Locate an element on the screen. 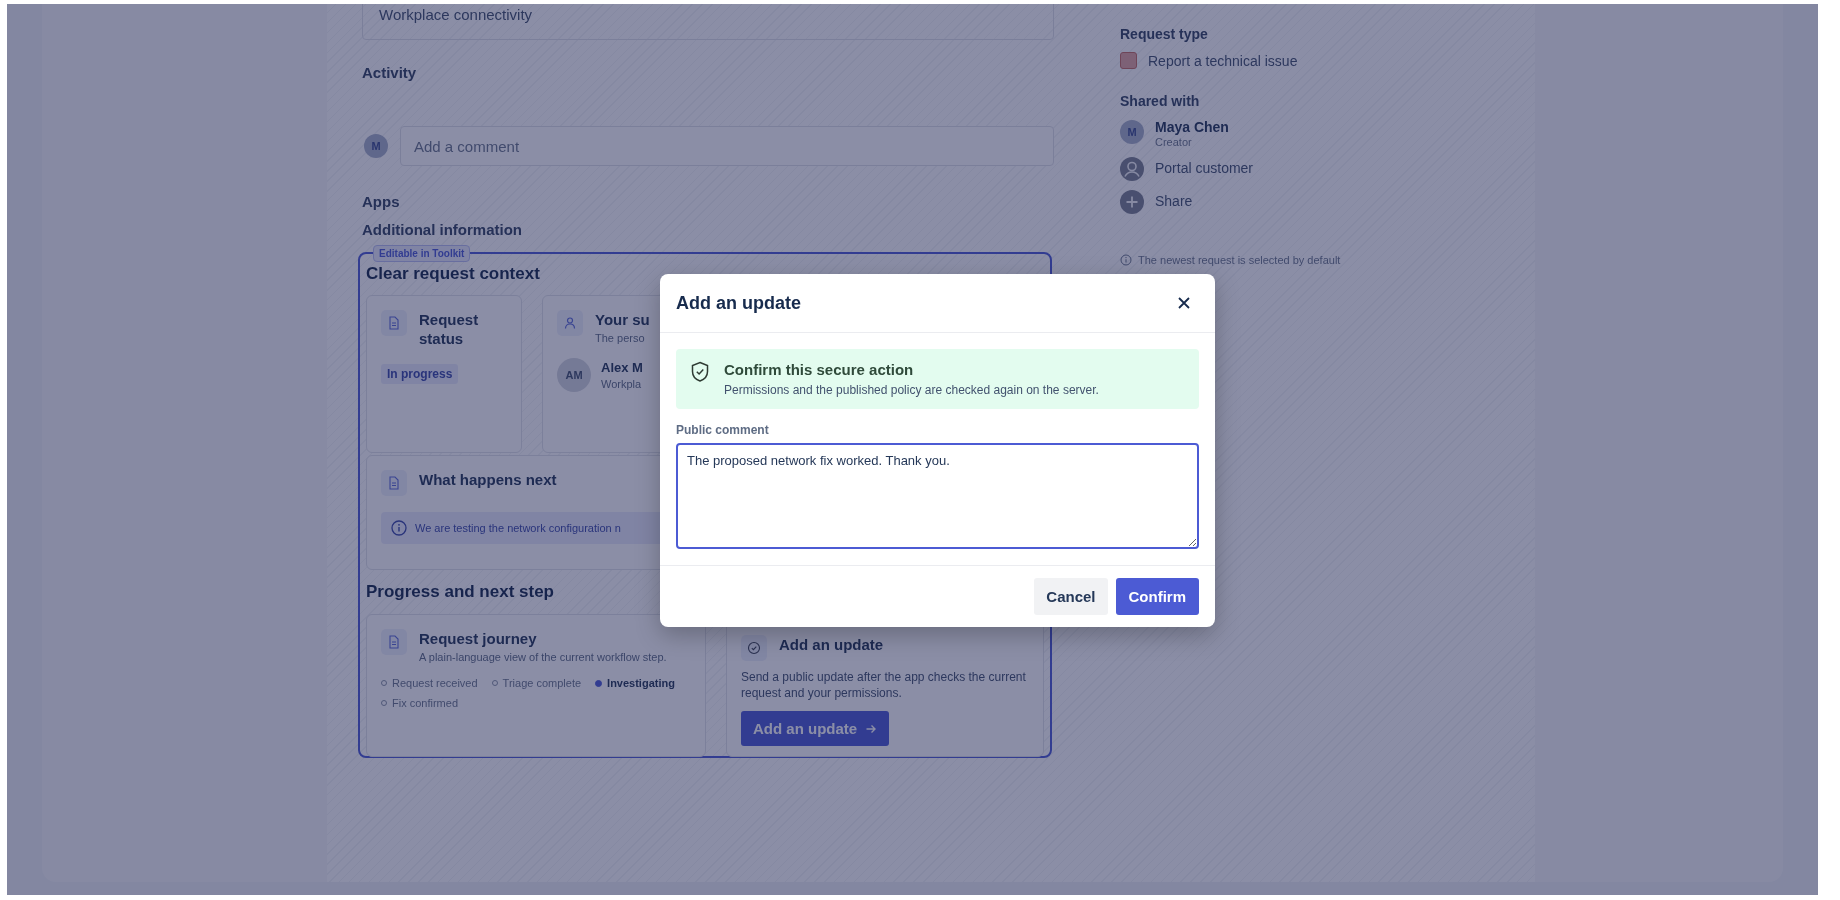 This screenshot has height=900, width=1840. request-type-icon is located at coordinates (1128, 60).